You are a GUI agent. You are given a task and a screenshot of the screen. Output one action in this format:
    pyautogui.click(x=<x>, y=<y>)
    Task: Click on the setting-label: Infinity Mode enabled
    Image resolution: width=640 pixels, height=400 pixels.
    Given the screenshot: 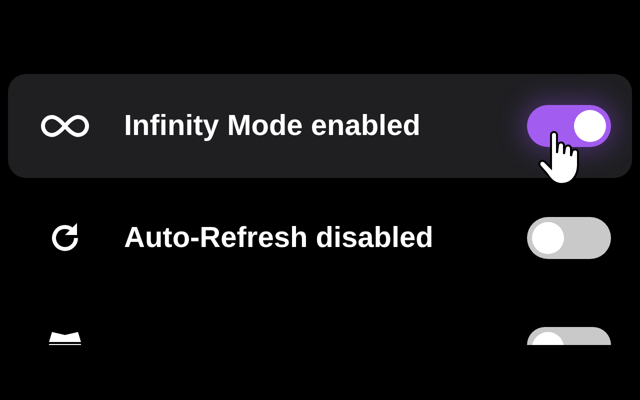 What is the action you would take?
    pyautogui.click(x=273, y=126)
    